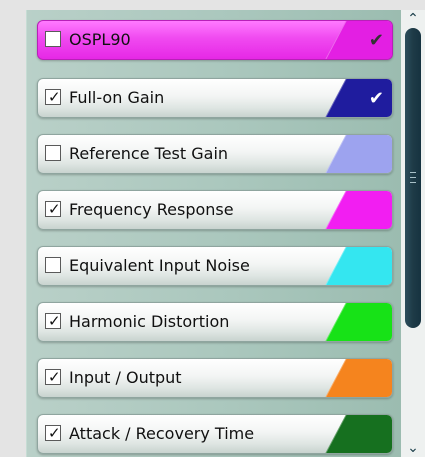 The width and height of the screenshot is (425, 457). I want to click on test-item: Reference Test Gain, so click(215, 154).